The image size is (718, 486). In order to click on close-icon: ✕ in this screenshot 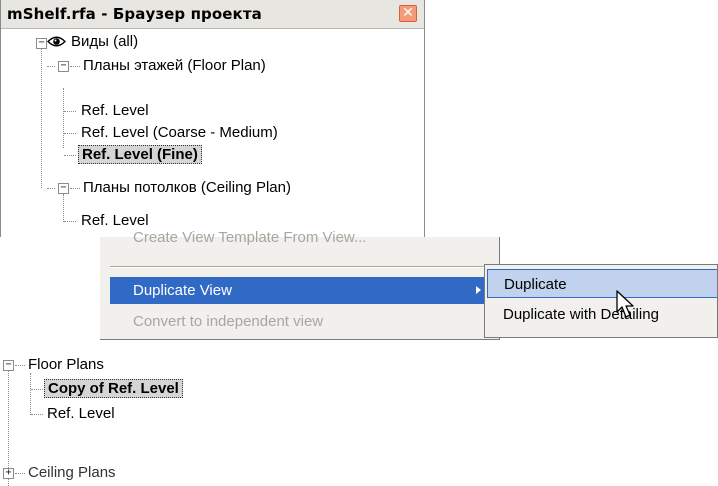, I will do `click(408, 13)`.